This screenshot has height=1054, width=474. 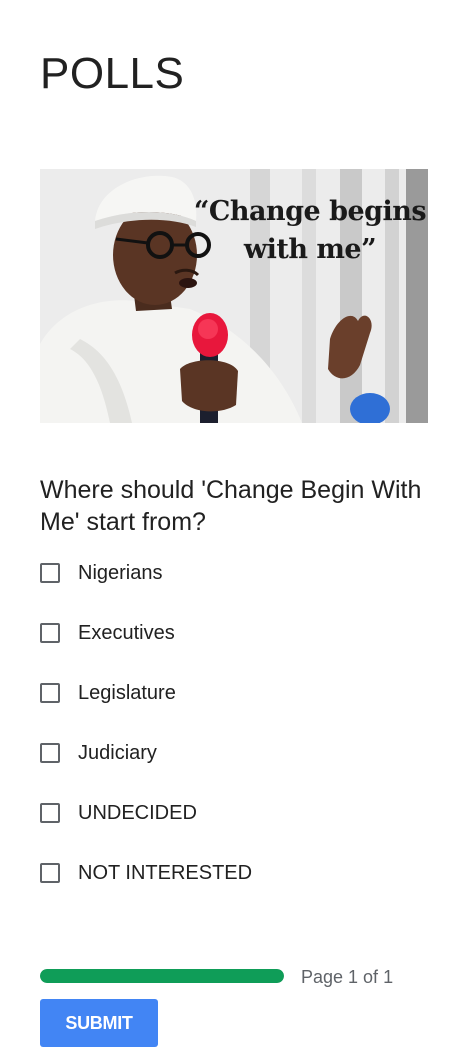 I want to click on option-undecided: UNDECIDED, so click(x=146, y=813).